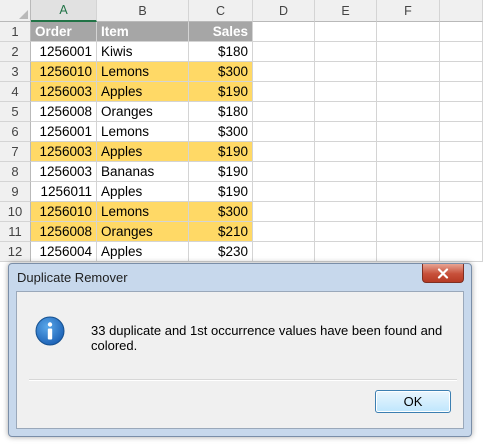  Describe the element at coordinates (346, 72) in the screenshot. I see `cell-e3` at that location.